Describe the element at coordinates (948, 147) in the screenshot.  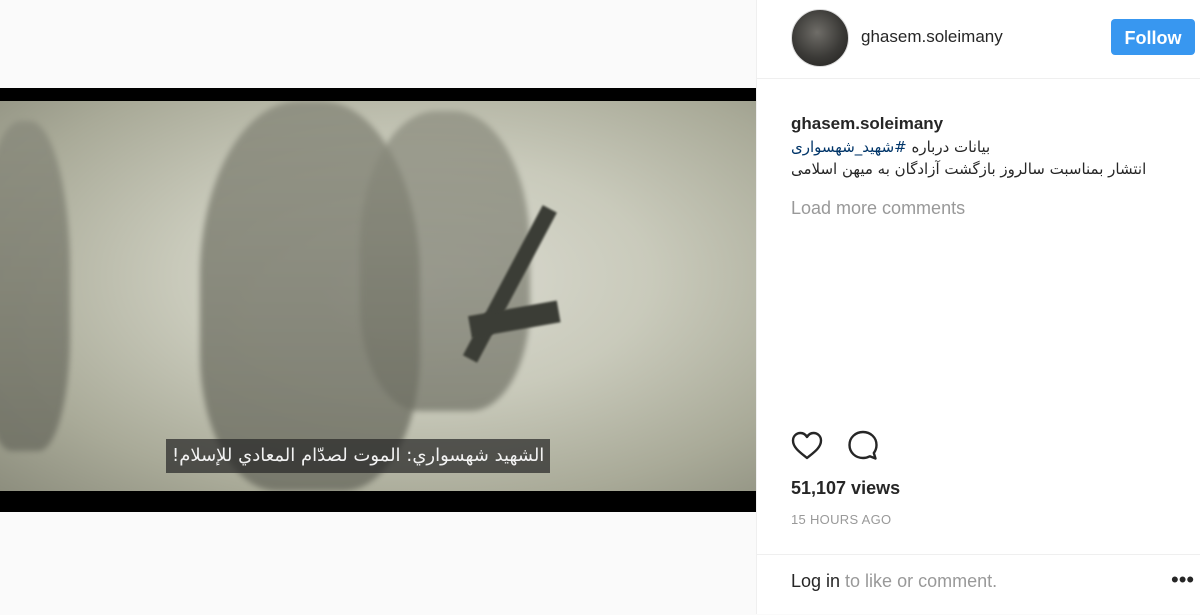
I see `caption-text-1: بیانات درباره` at that location.